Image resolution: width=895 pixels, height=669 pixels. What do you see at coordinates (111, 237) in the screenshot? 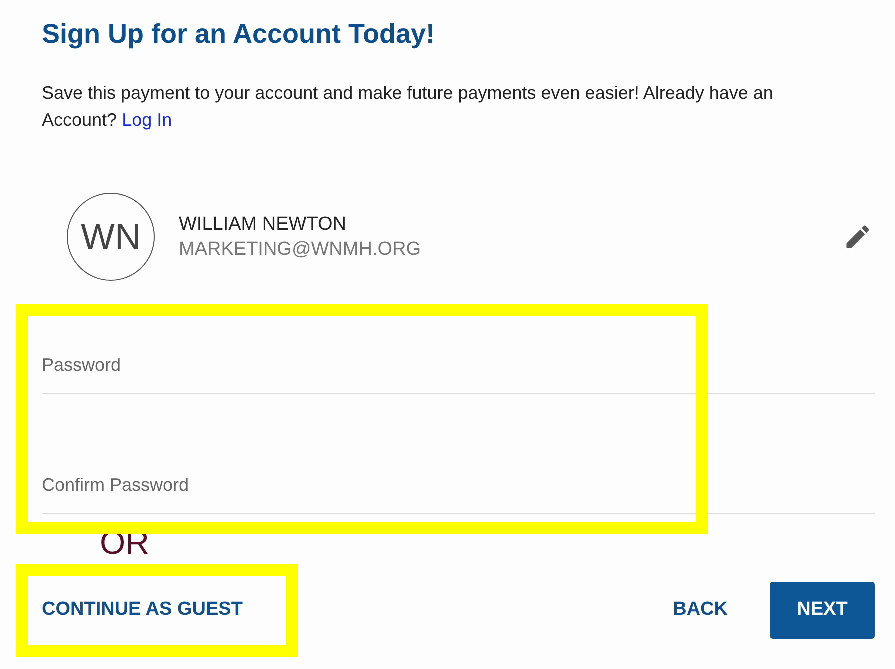
I see `avatar: WN` at bounding box center [111, 237].